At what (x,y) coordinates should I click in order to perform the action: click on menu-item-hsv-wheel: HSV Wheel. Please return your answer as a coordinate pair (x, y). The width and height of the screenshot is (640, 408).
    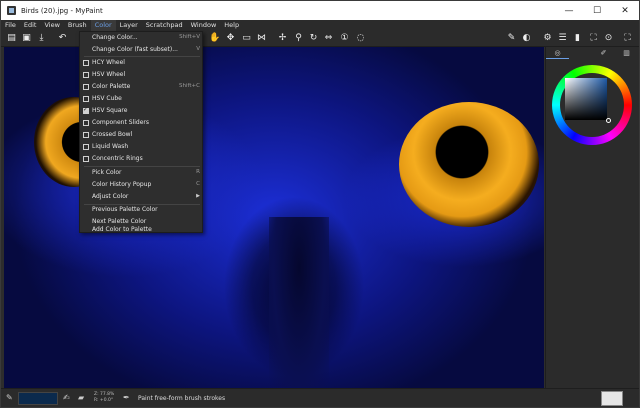
    Looking at the image, I should click on (142, 75).